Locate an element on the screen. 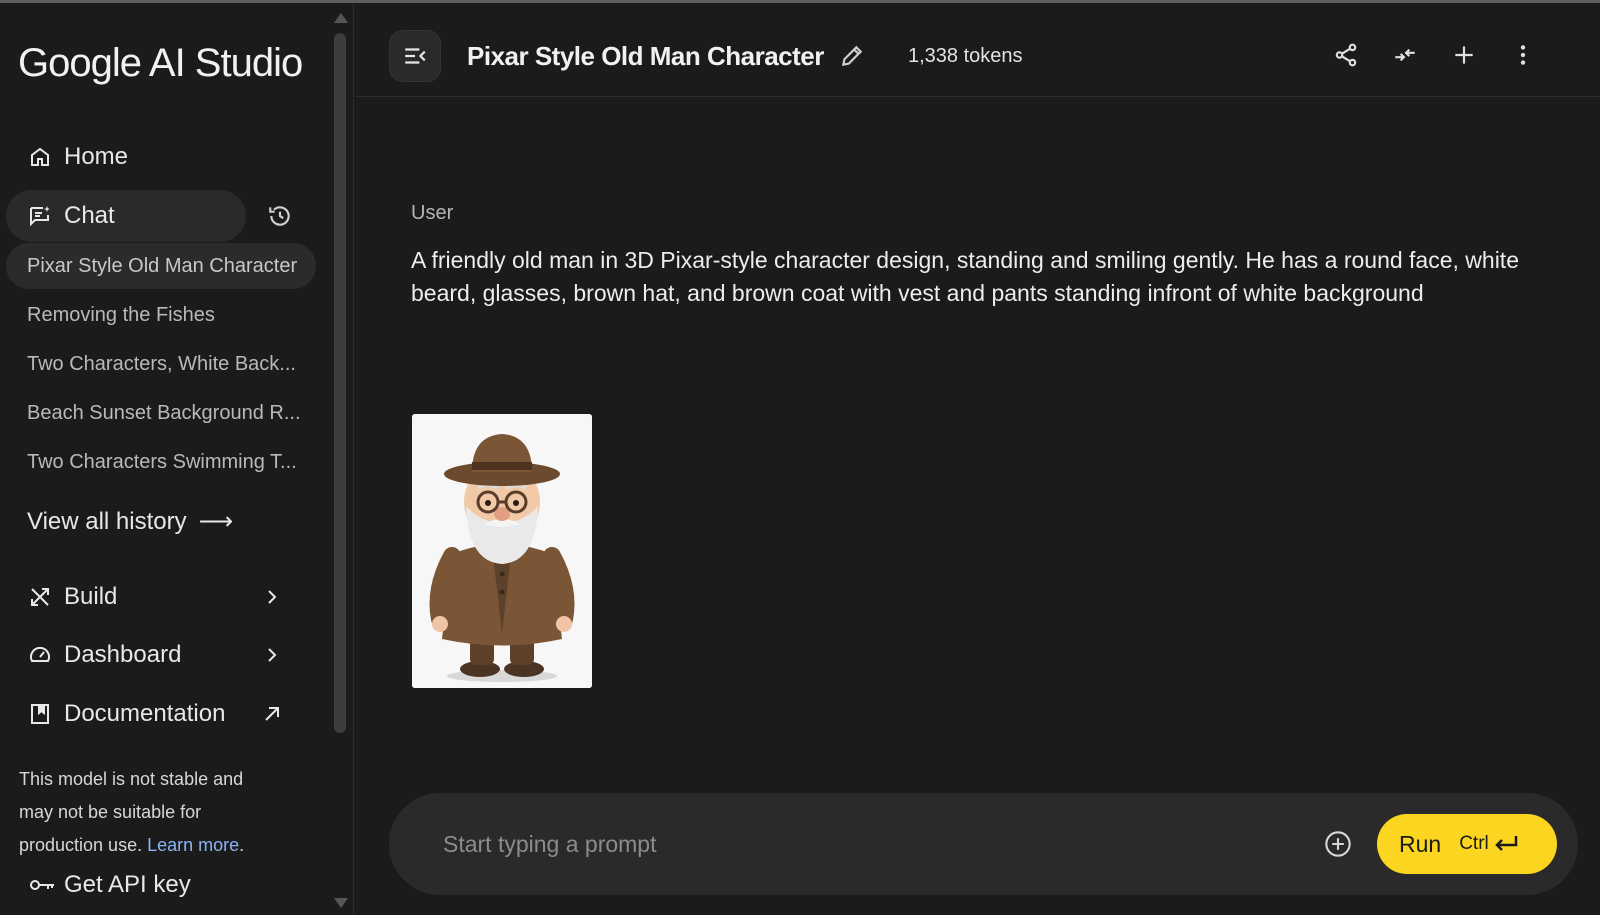 This screenshot has width=1600, height=915. generated-character-image is located at coordinates (502, 551).